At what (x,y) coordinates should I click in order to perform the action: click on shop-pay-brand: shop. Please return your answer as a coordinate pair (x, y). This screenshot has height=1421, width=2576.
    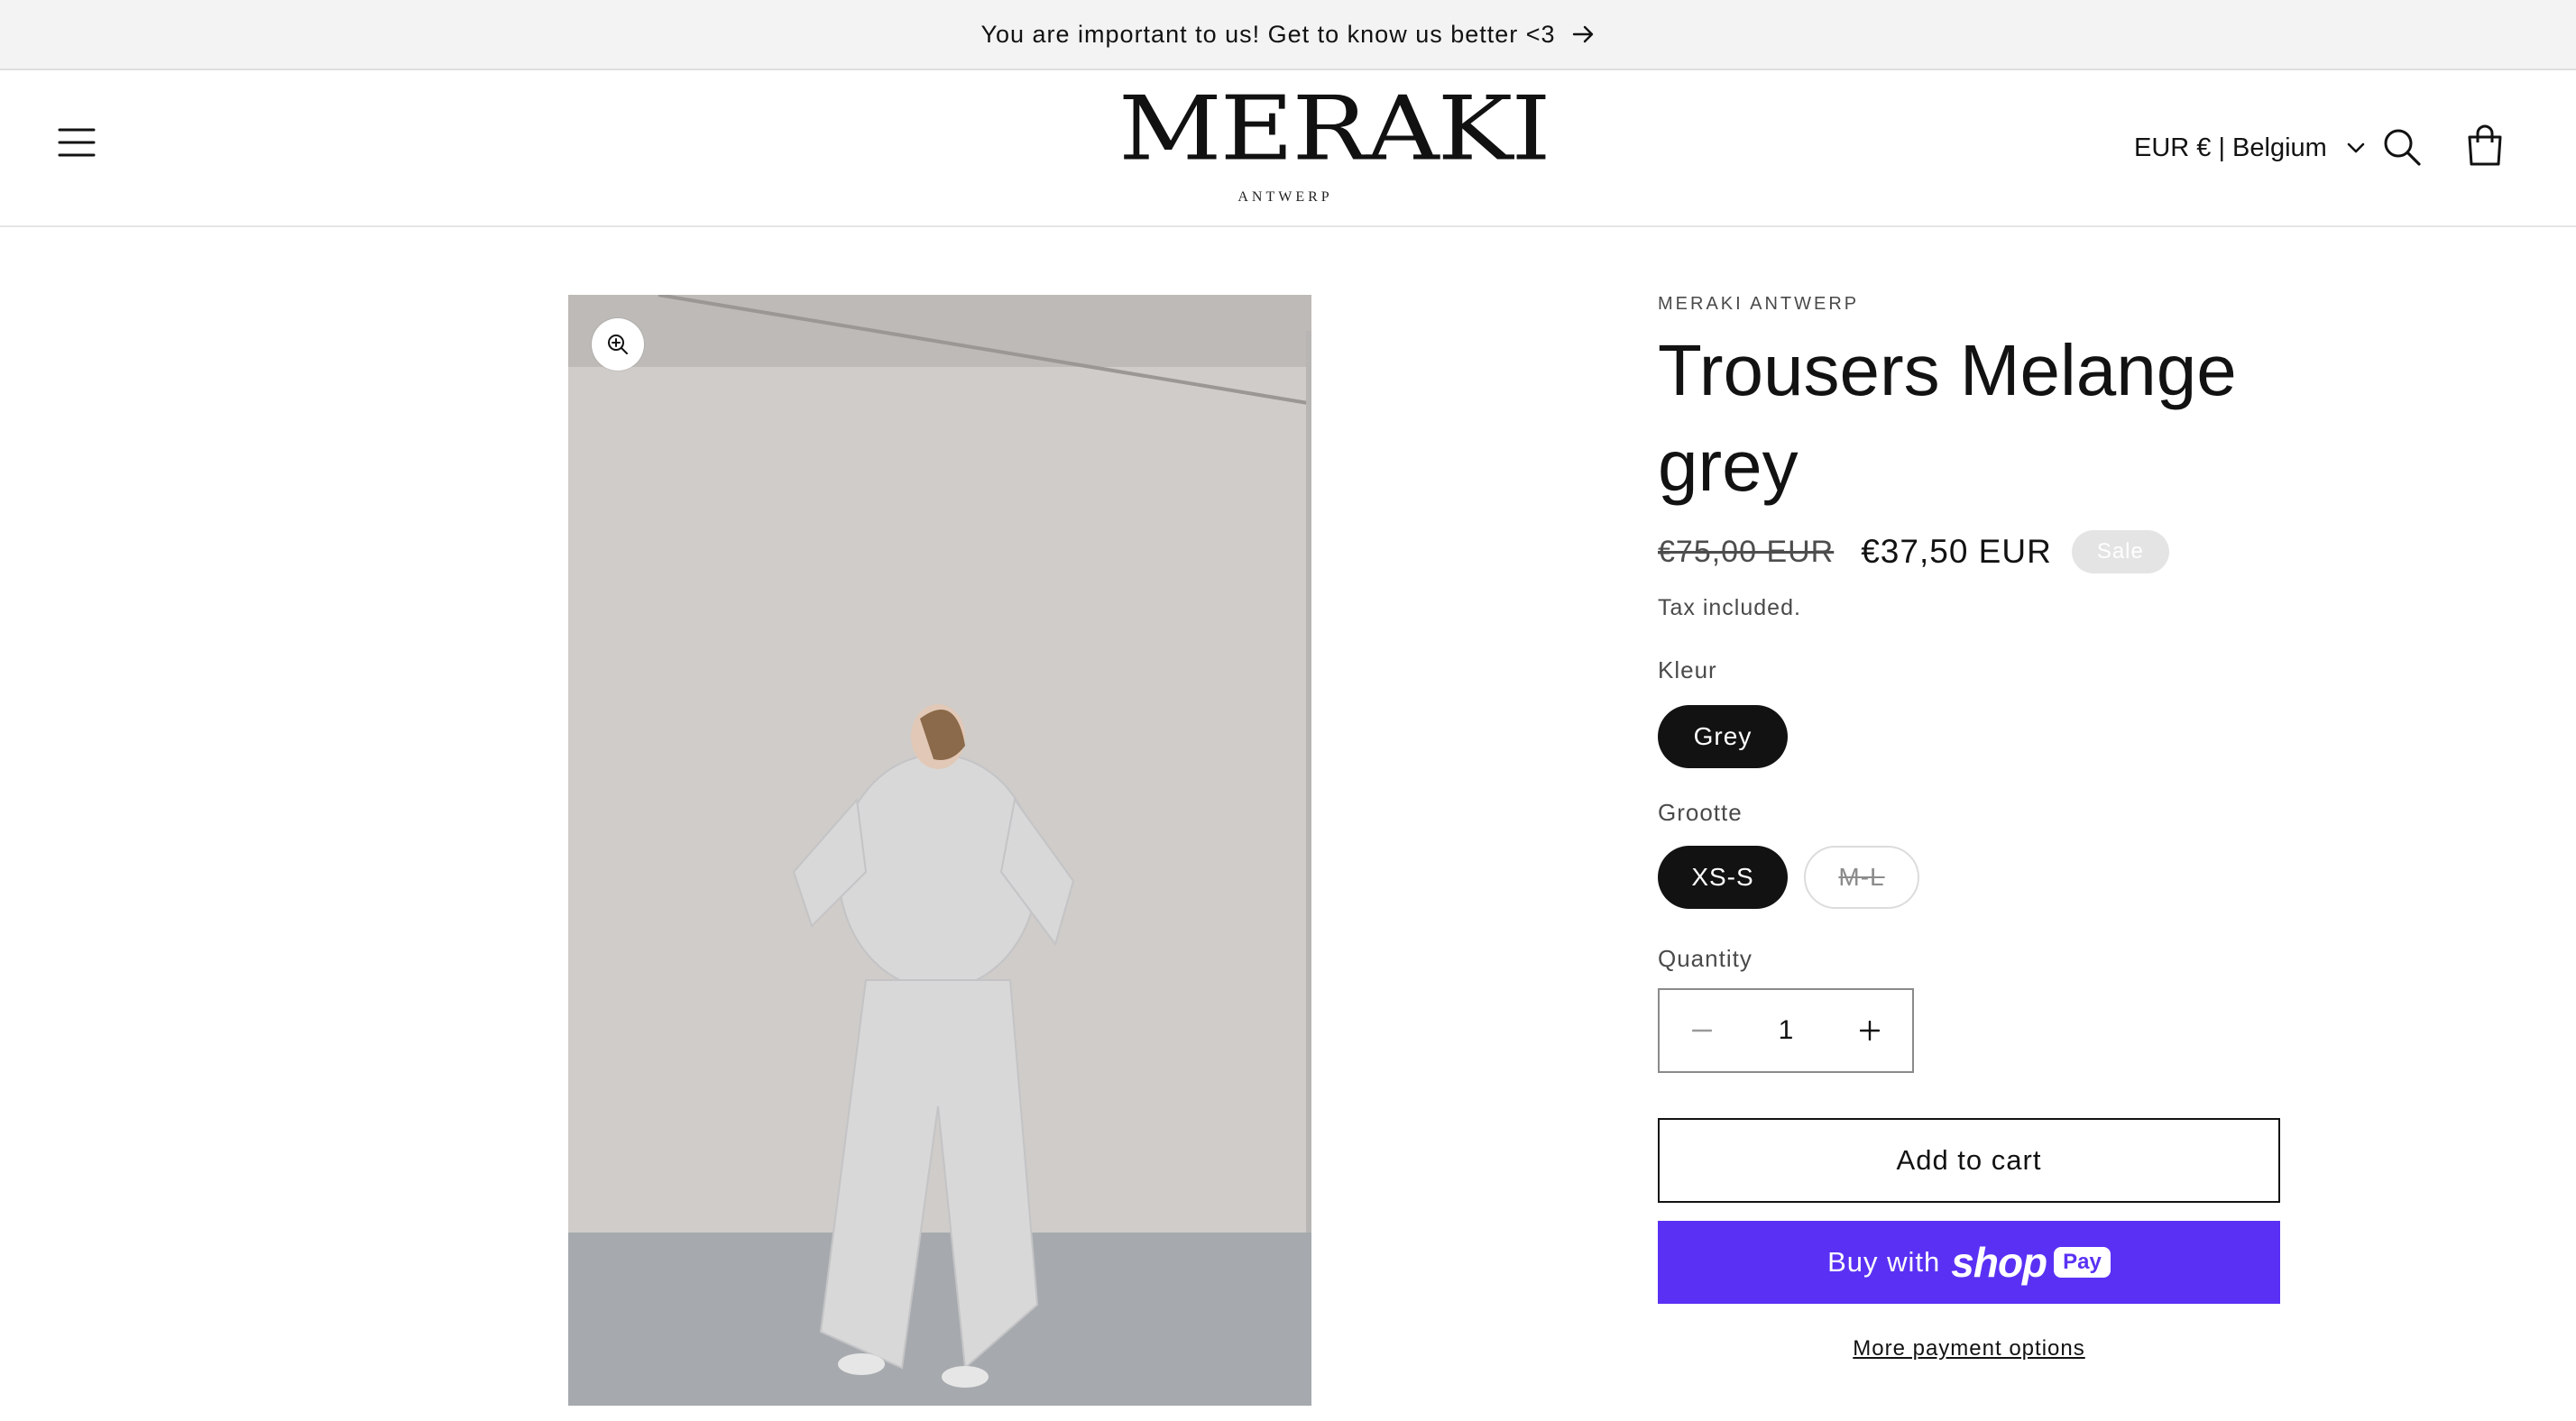
    Looking at the image, I should click on (1999, 1262).